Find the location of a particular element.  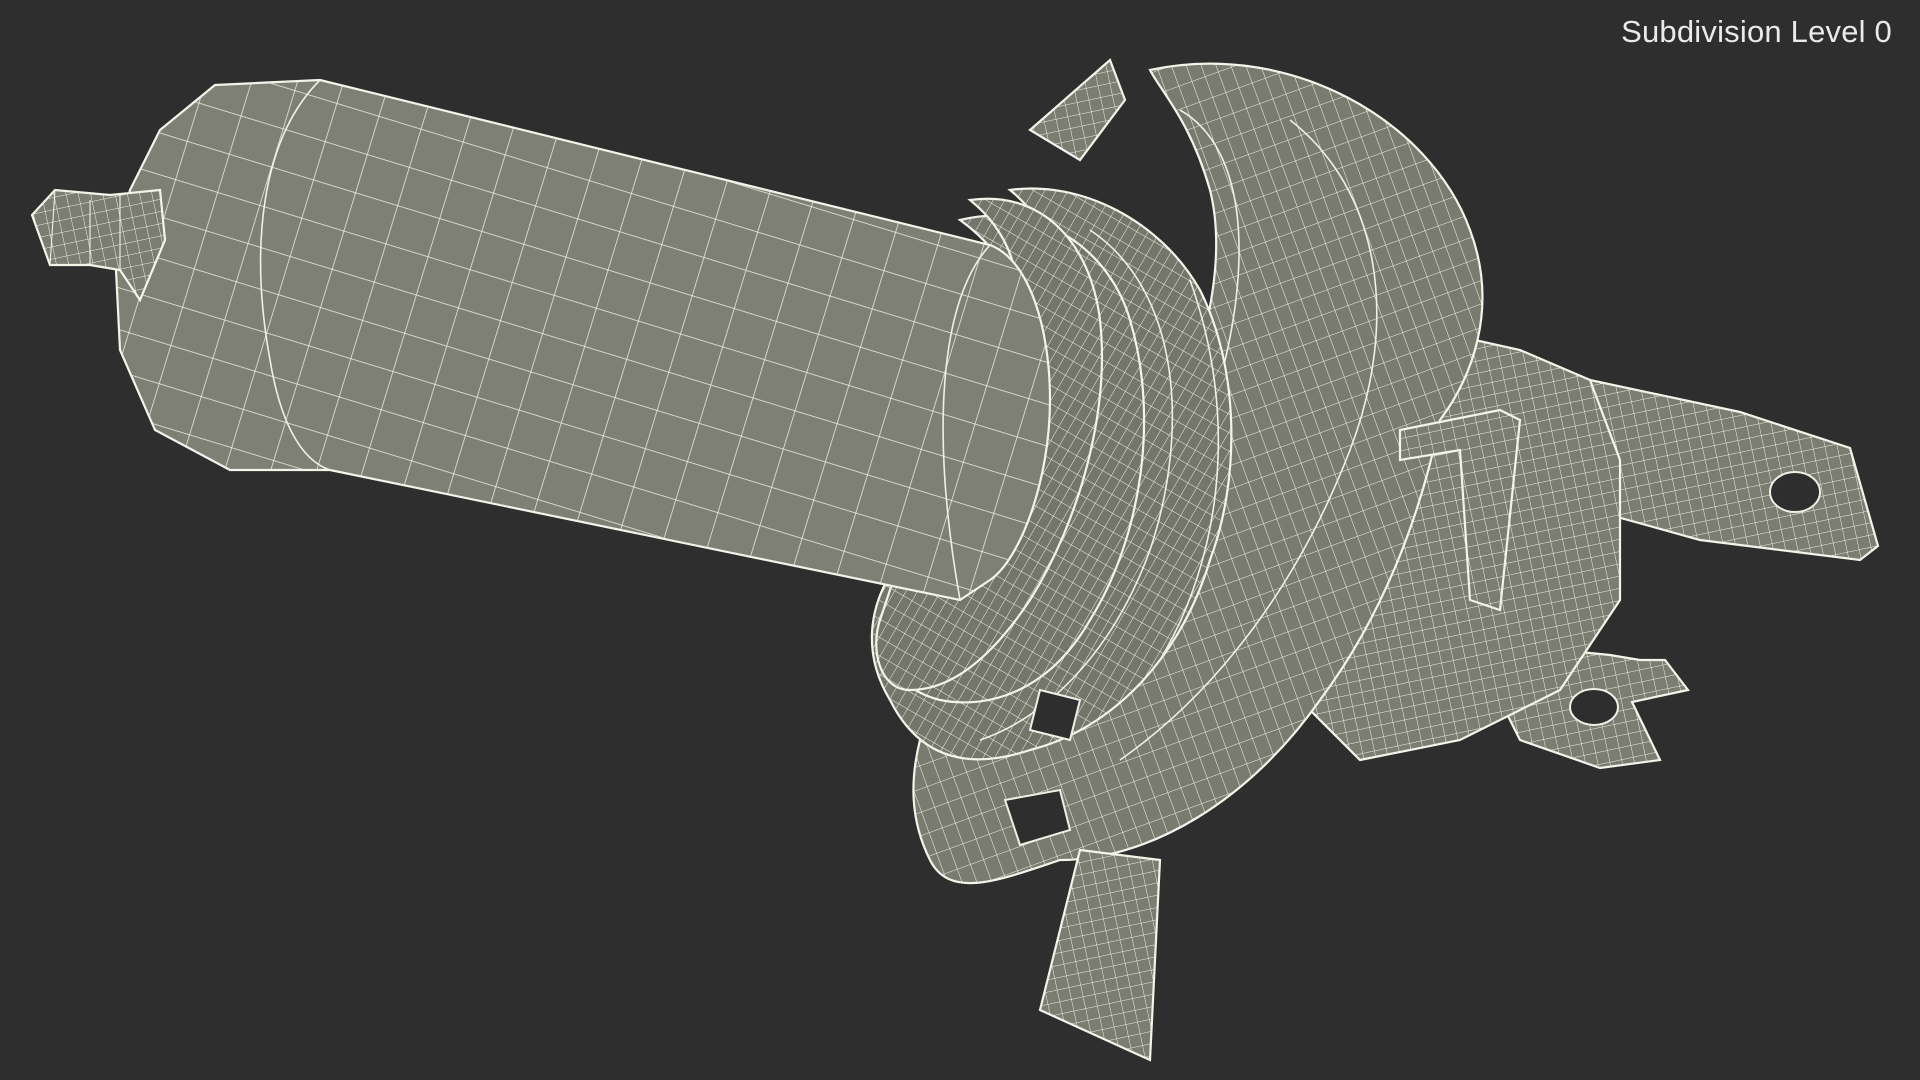

subdivision-level-label: Subdivision Level 0 is located at coordinates (1756, 31).